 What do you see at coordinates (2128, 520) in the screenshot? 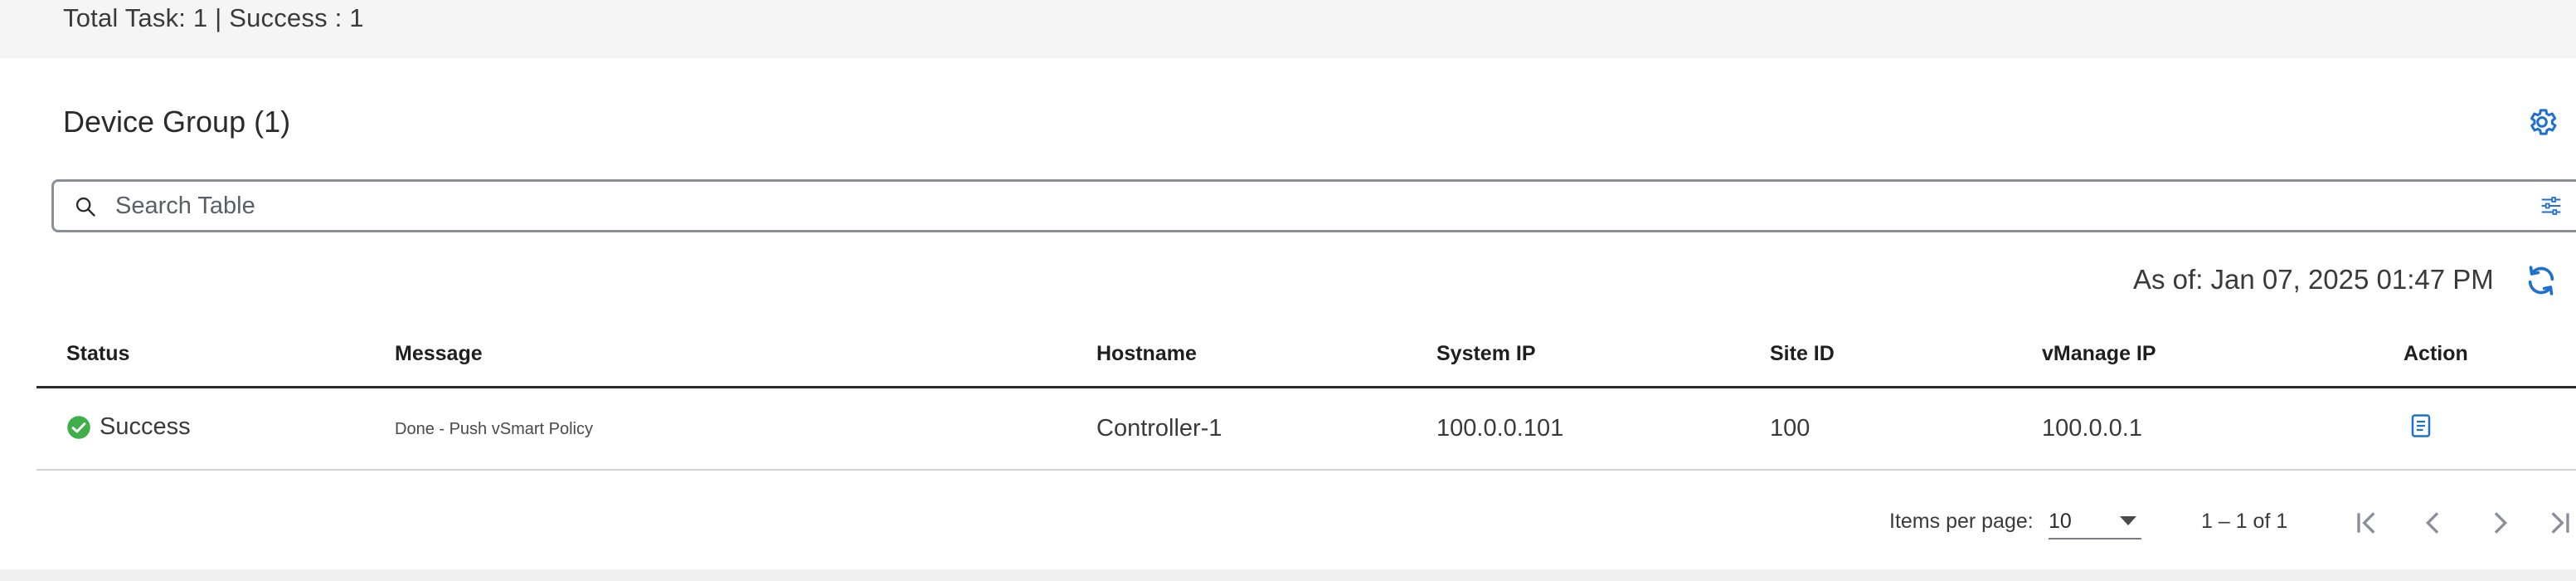
I see `dropdown-caret-icon` at bounding box center [2128, 520].